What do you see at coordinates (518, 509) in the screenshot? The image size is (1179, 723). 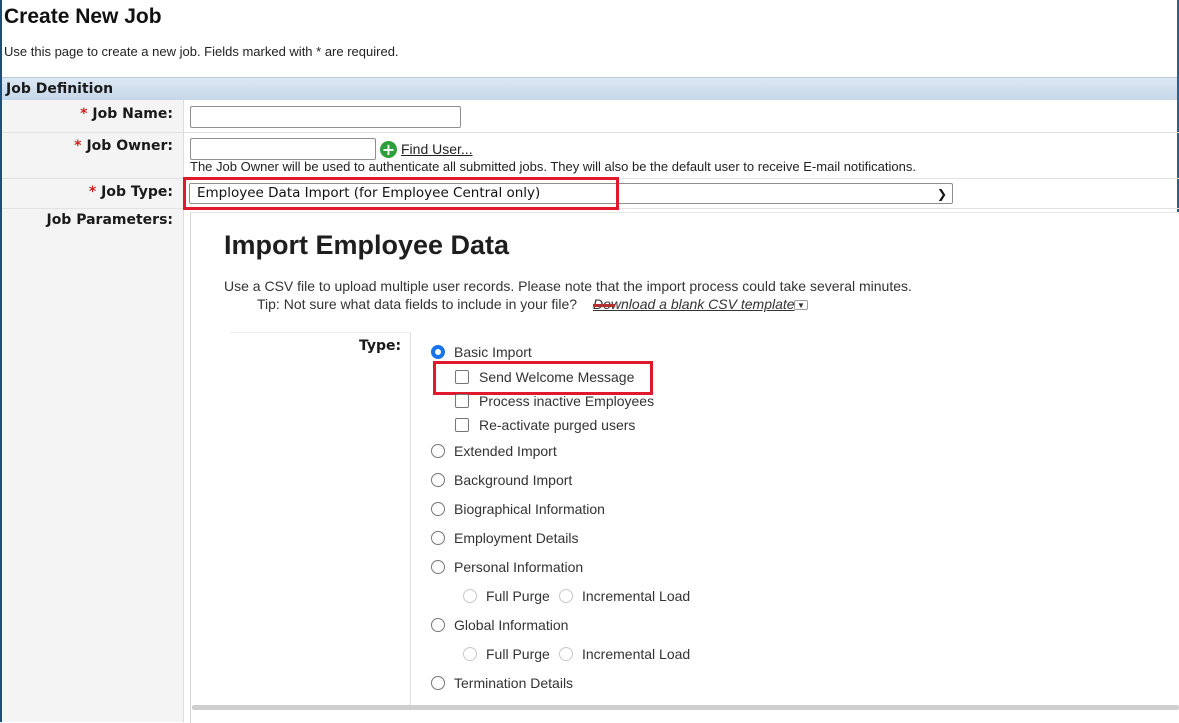 I see `option-biographical-information: Biographical Information` at bounding box center [518, 509].